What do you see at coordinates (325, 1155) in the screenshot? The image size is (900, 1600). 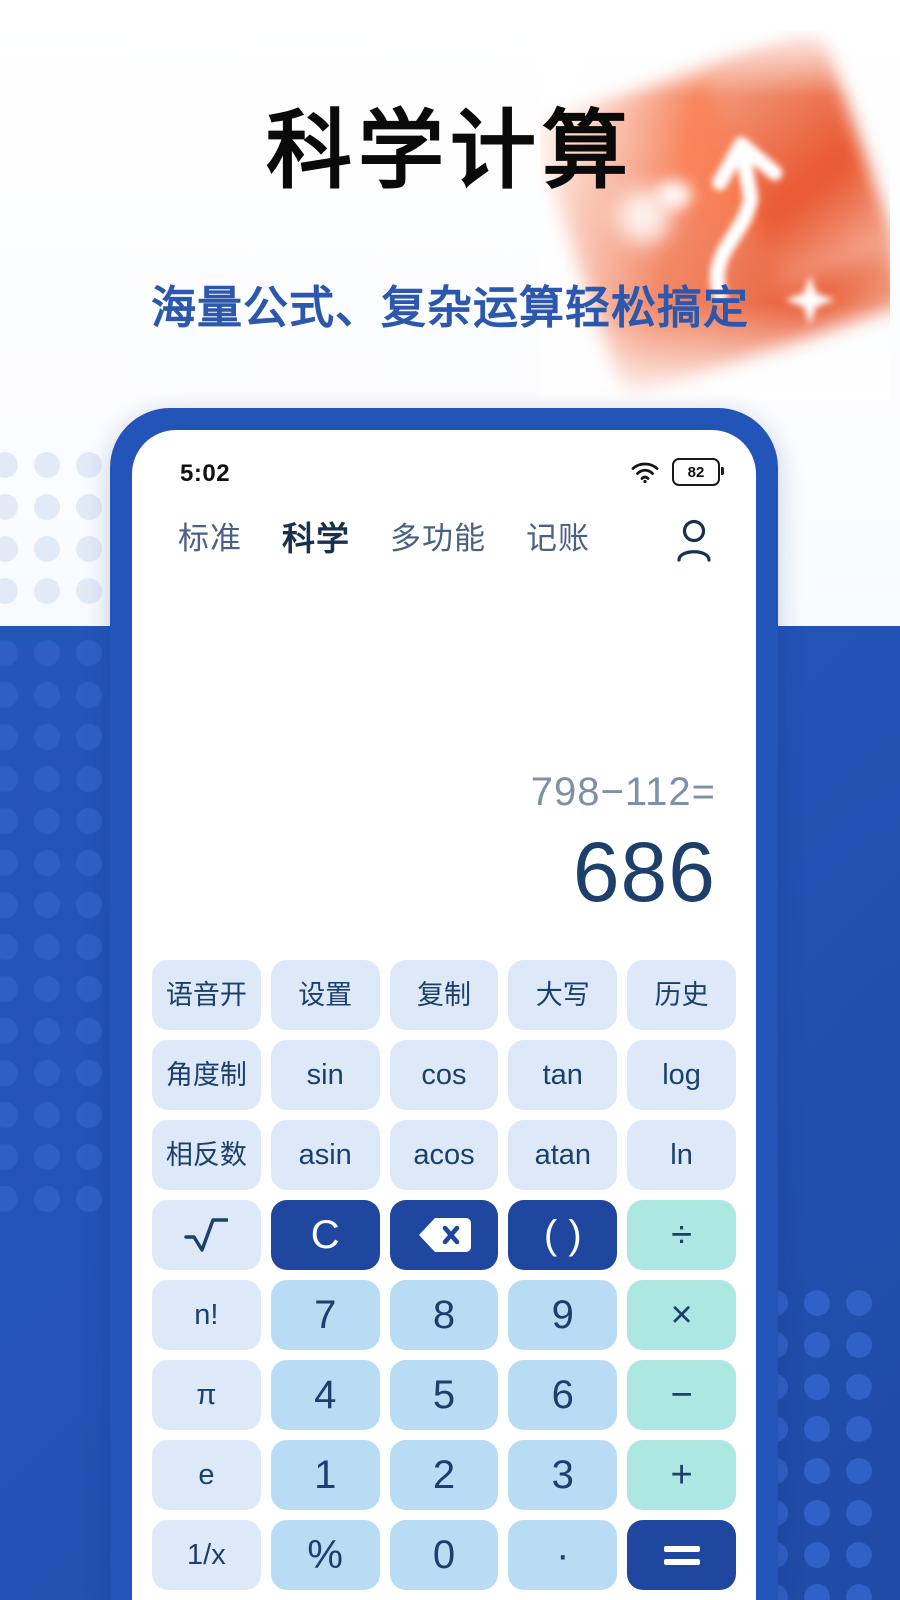 I see `key-asin: asin` at bounding box center [325, 1155].